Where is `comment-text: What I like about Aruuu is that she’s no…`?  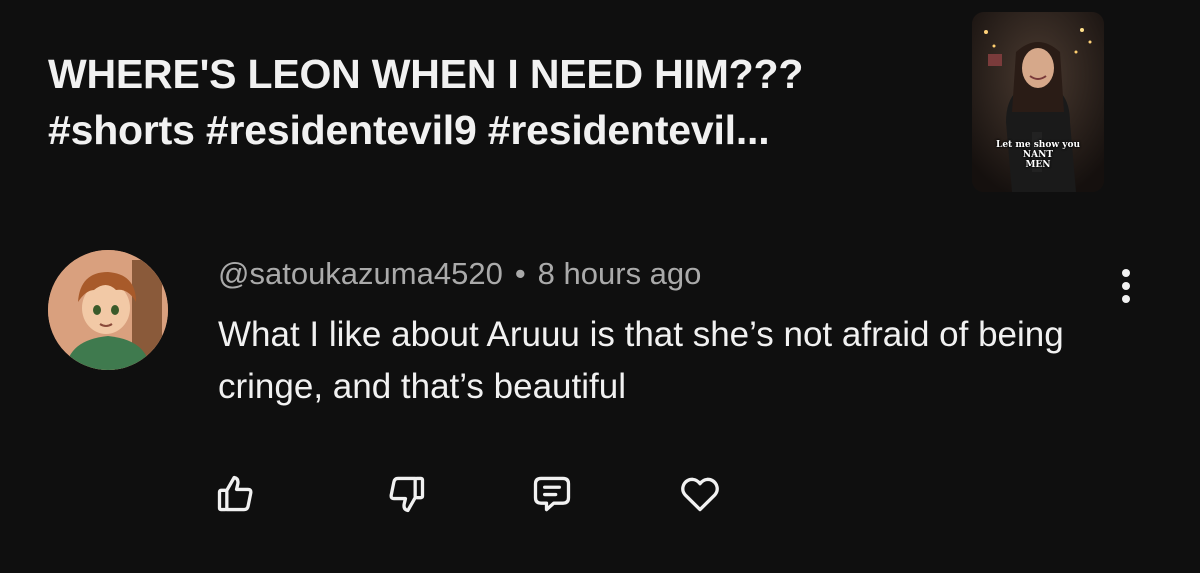 comment-text: What I like about Aruuu is that she’s no… is located at coordinates (641, 360).